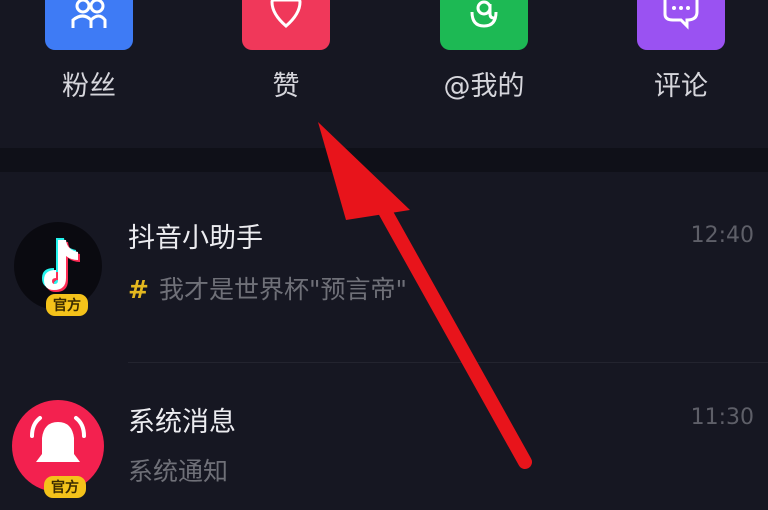  Describe the element at coordinates (286, 14) in the screenshot. I see `heart-icon` at that location.